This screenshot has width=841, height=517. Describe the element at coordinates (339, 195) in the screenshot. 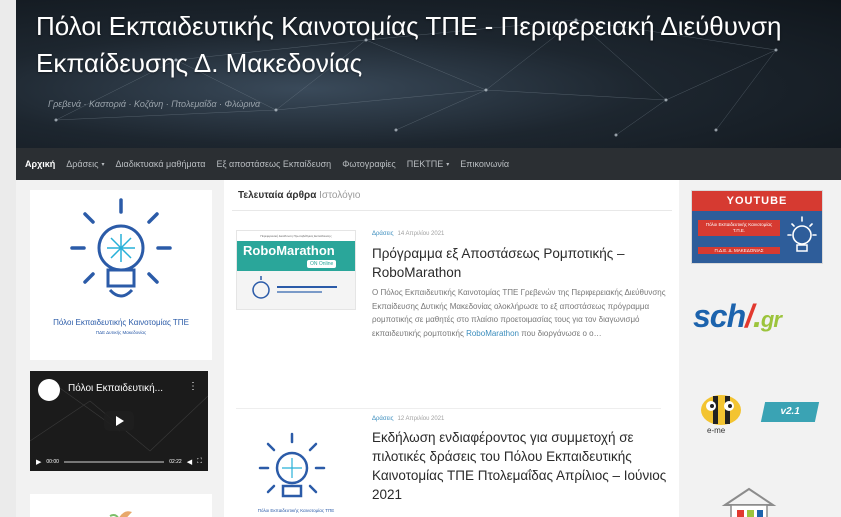

I see `heading-blog-link: Ιστολόγιο` at that location.